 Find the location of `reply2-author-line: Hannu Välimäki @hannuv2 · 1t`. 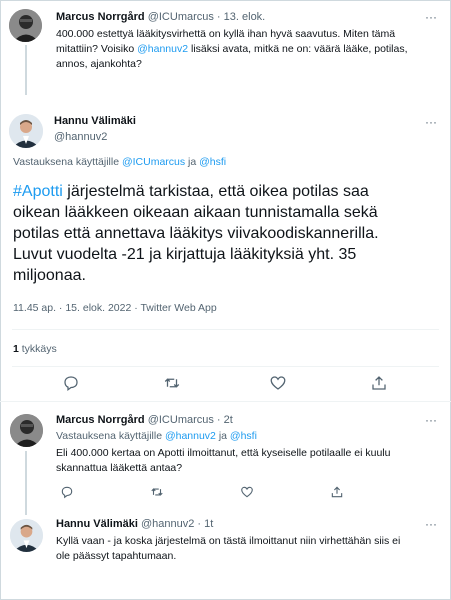

reply2-author-line: Hannu Välimäki @hannuv2 · 1t is located at coordinates (135, 524).